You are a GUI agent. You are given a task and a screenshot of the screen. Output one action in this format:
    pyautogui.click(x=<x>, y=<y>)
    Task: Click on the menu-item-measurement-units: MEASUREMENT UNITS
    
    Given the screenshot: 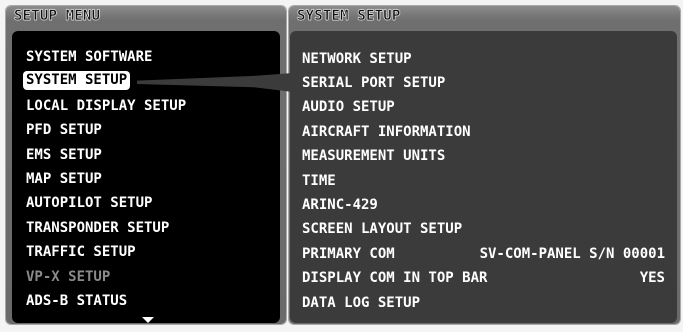 What is the action you would take?
    pyautogui.click(x=373, y=156)
    